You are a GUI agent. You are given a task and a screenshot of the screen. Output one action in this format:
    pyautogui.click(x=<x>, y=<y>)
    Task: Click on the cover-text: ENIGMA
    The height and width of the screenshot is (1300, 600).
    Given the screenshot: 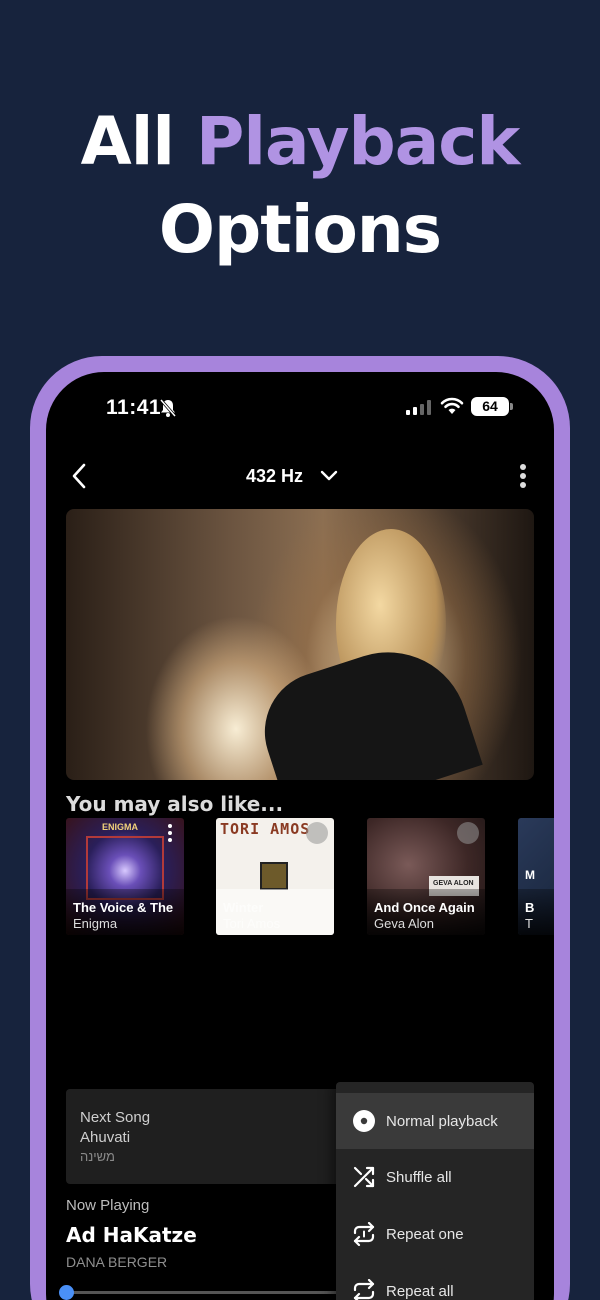 What is the action you would take?
    pyautogui.click(x=120, y=827)
    